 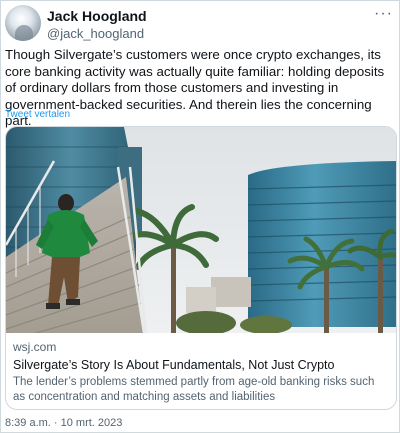 I want to click on more-dots-icon: ···, so click(x=383, y=14).